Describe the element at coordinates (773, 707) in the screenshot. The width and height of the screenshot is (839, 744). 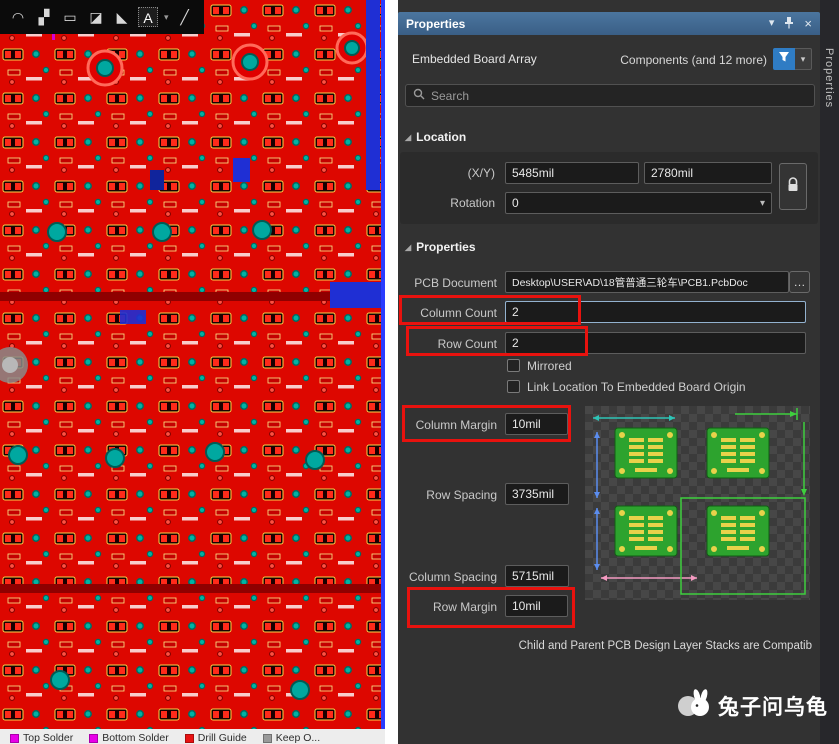
I see `watermark-text: 兔子问乌龟` at that location.